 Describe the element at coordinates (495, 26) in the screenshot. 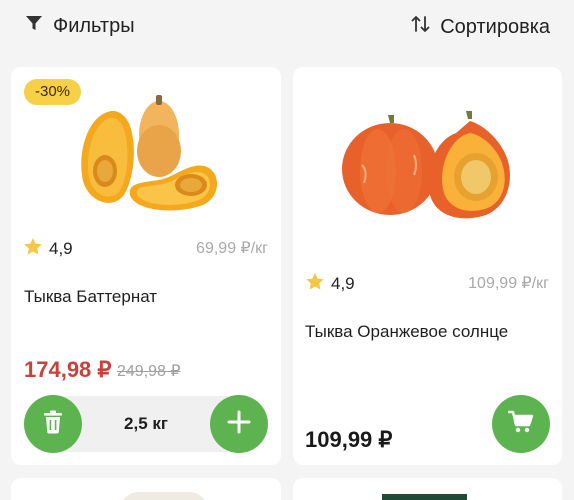

I see `sort-label: Сортировка` at that location.